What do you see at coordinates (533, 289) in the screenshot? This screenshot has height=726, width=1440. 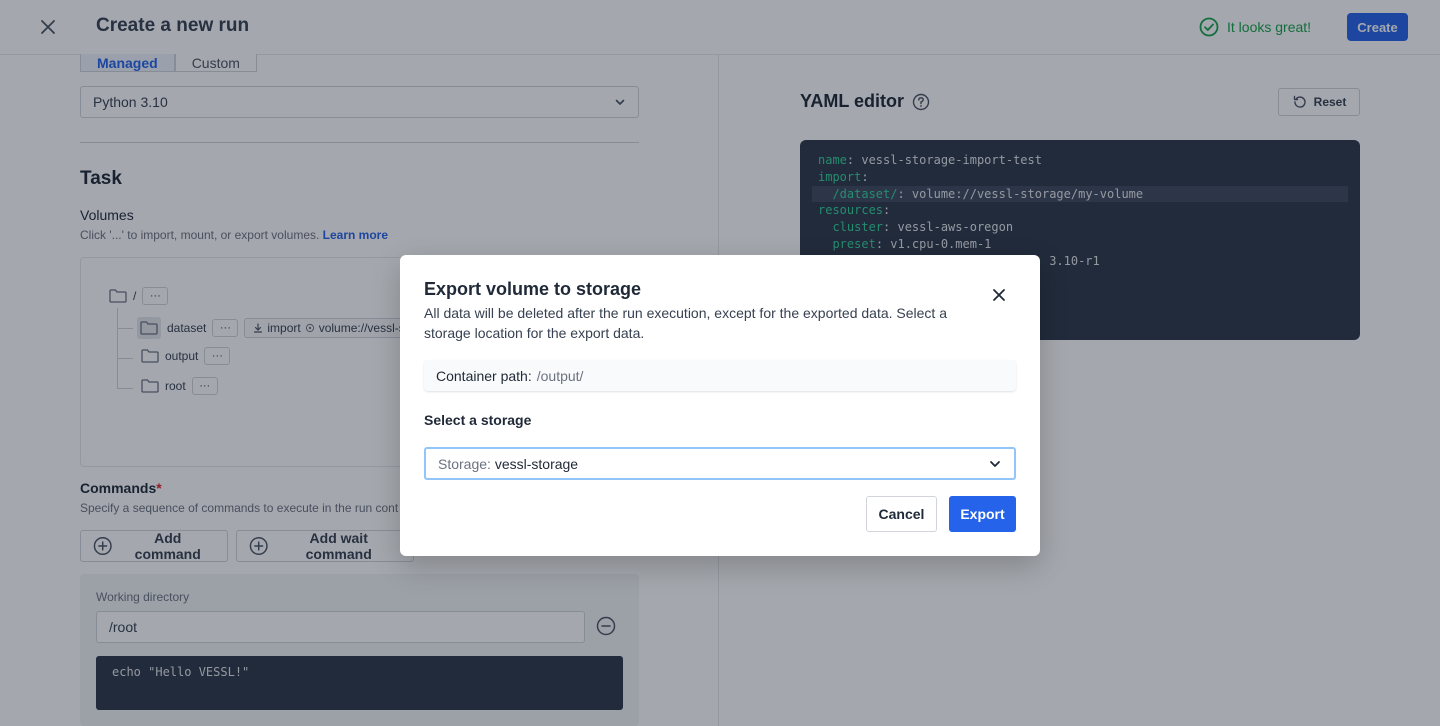 I see `dialog-title: Export volume to storage` at bounding box center [533, 289].